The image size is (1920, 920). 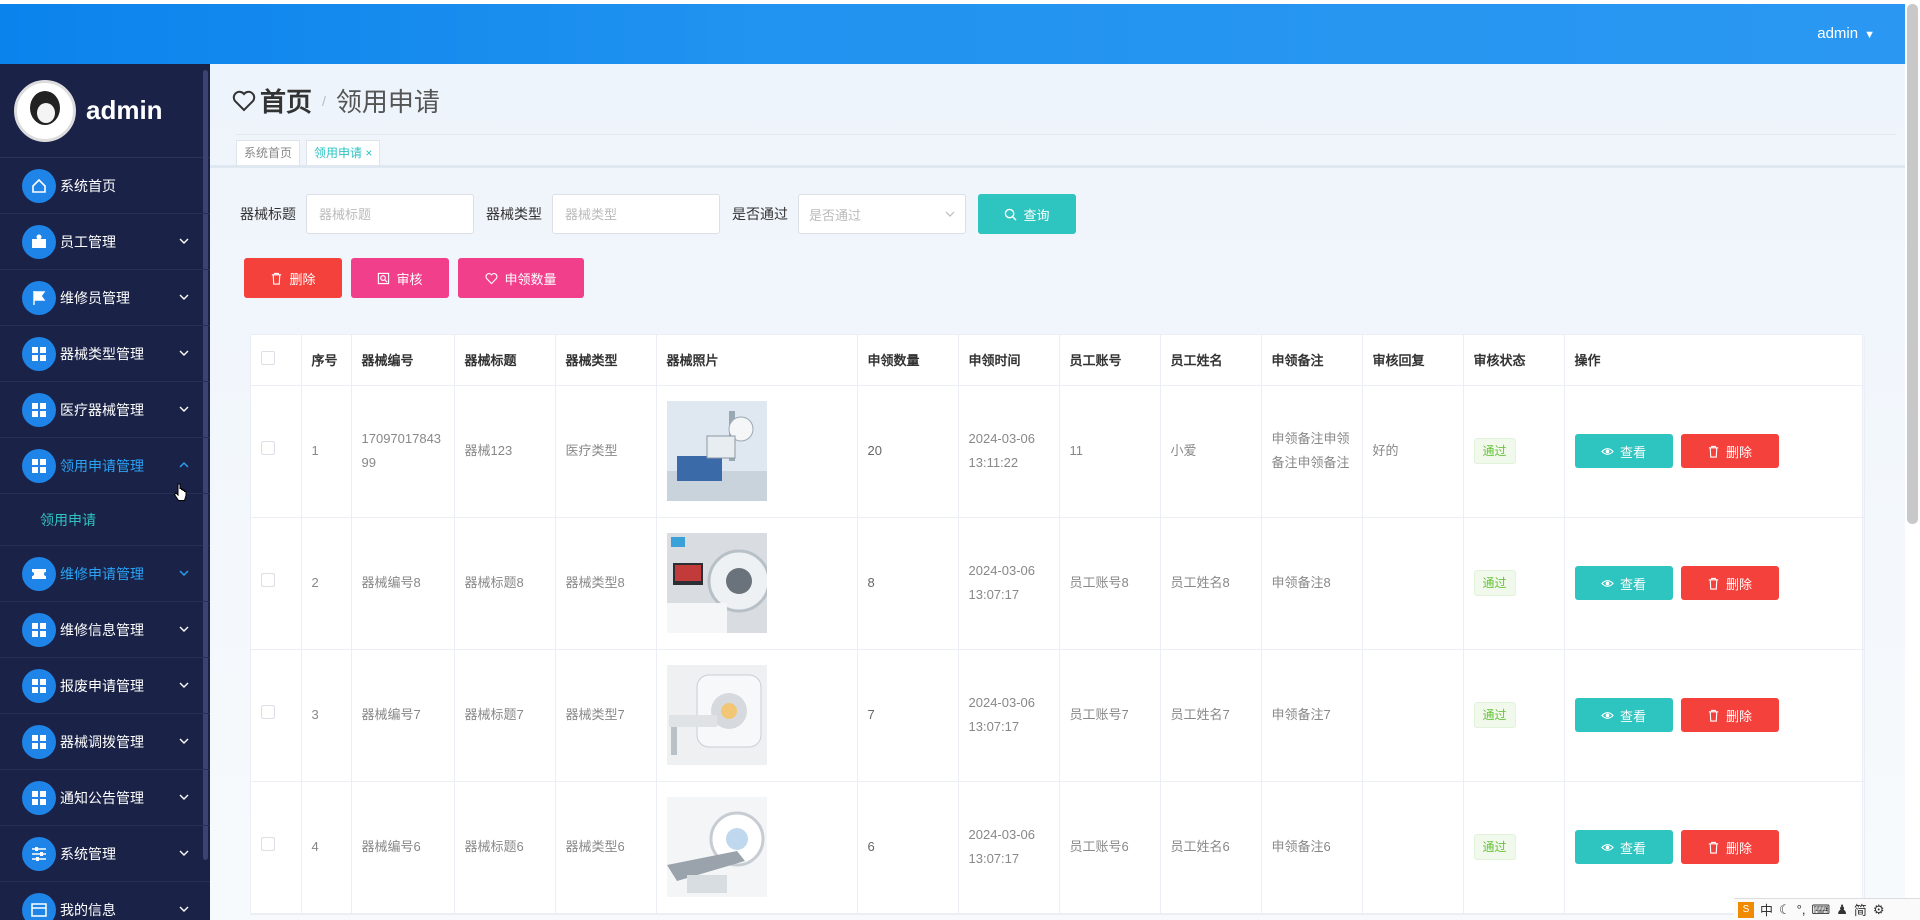 What do you see at coordinates (102, 465) in the screenshot?
I see `sidebar-item-label: 领用申请管理` at bounding box center [102, 465].